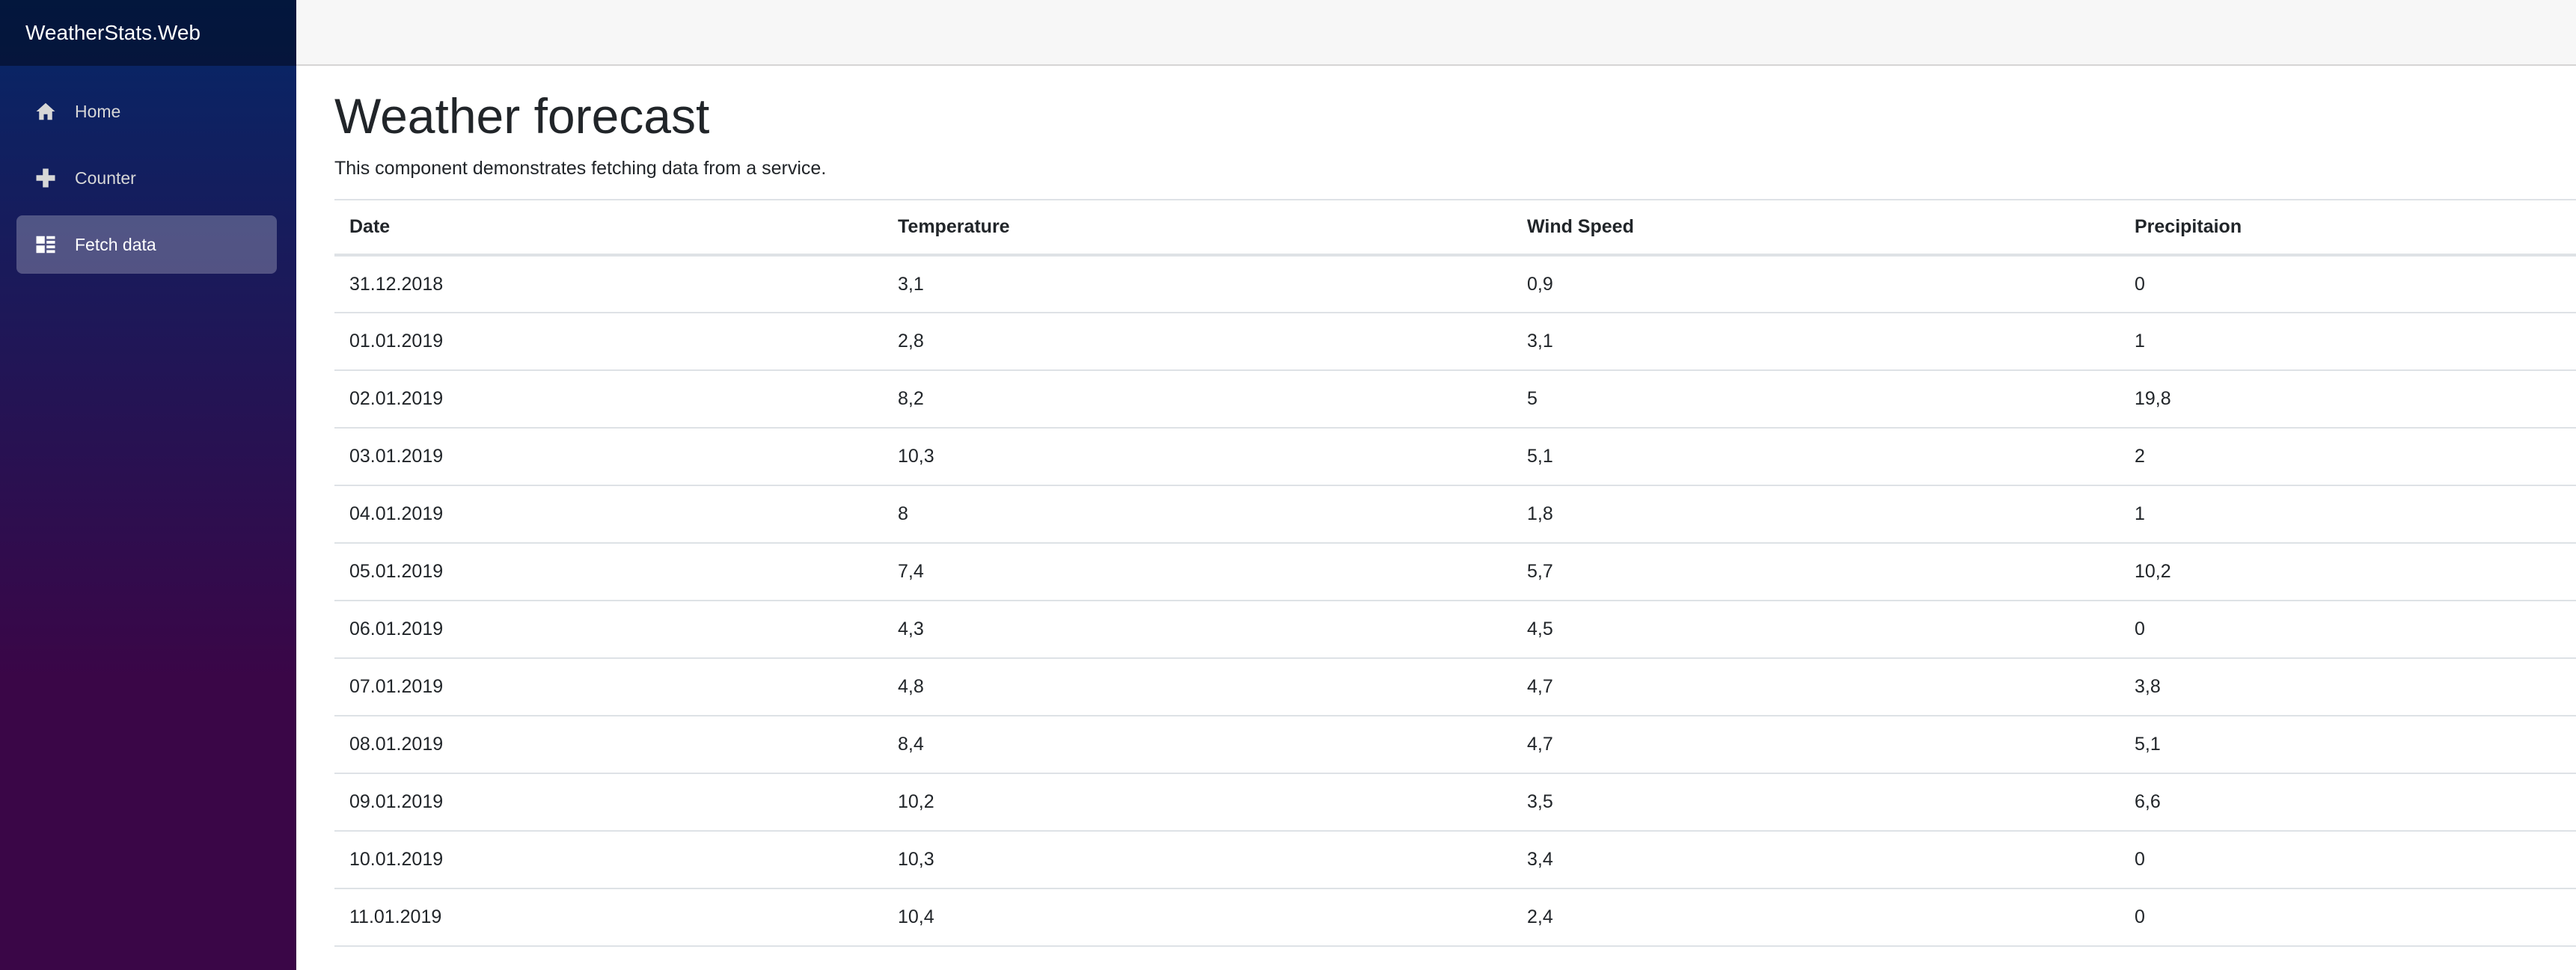 The height and width of the screenshot is (970, 2576). Describe the element at coordinates (1816, 342) in the screenshot. I see `cell-wind-speed: 3,1` at that location.